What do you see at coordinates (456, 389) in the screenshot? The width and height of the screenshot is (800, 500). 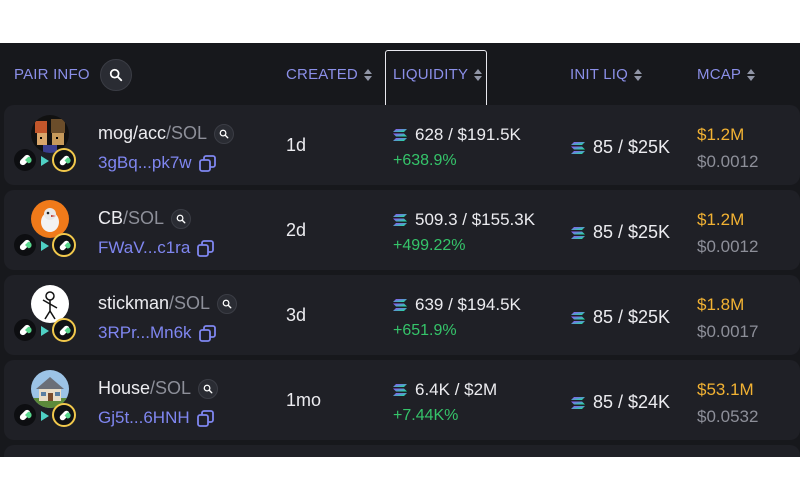 I see `liquidity-text: 6.4K / $2M` at bounding box center [456, 389].